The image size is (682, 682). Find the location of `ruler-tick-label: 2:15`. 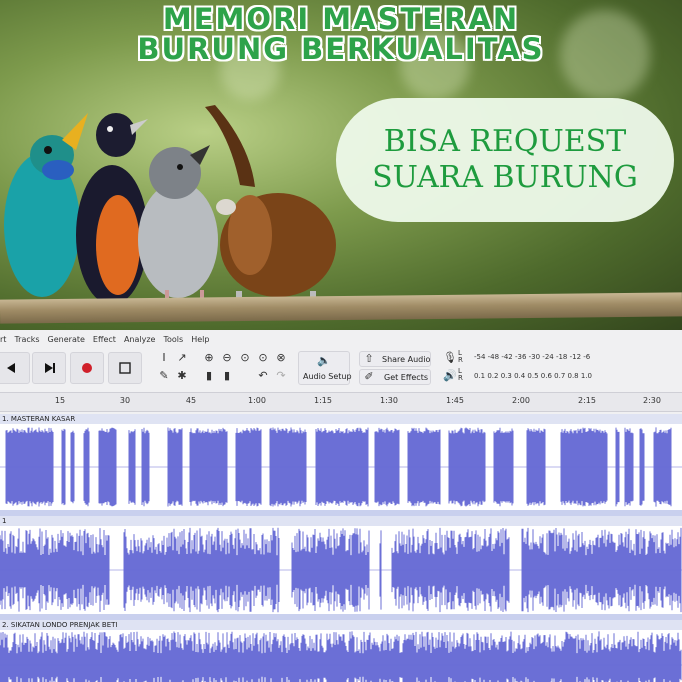

ruler-tick-label: 2:15 is located at coordinates (587, 400).